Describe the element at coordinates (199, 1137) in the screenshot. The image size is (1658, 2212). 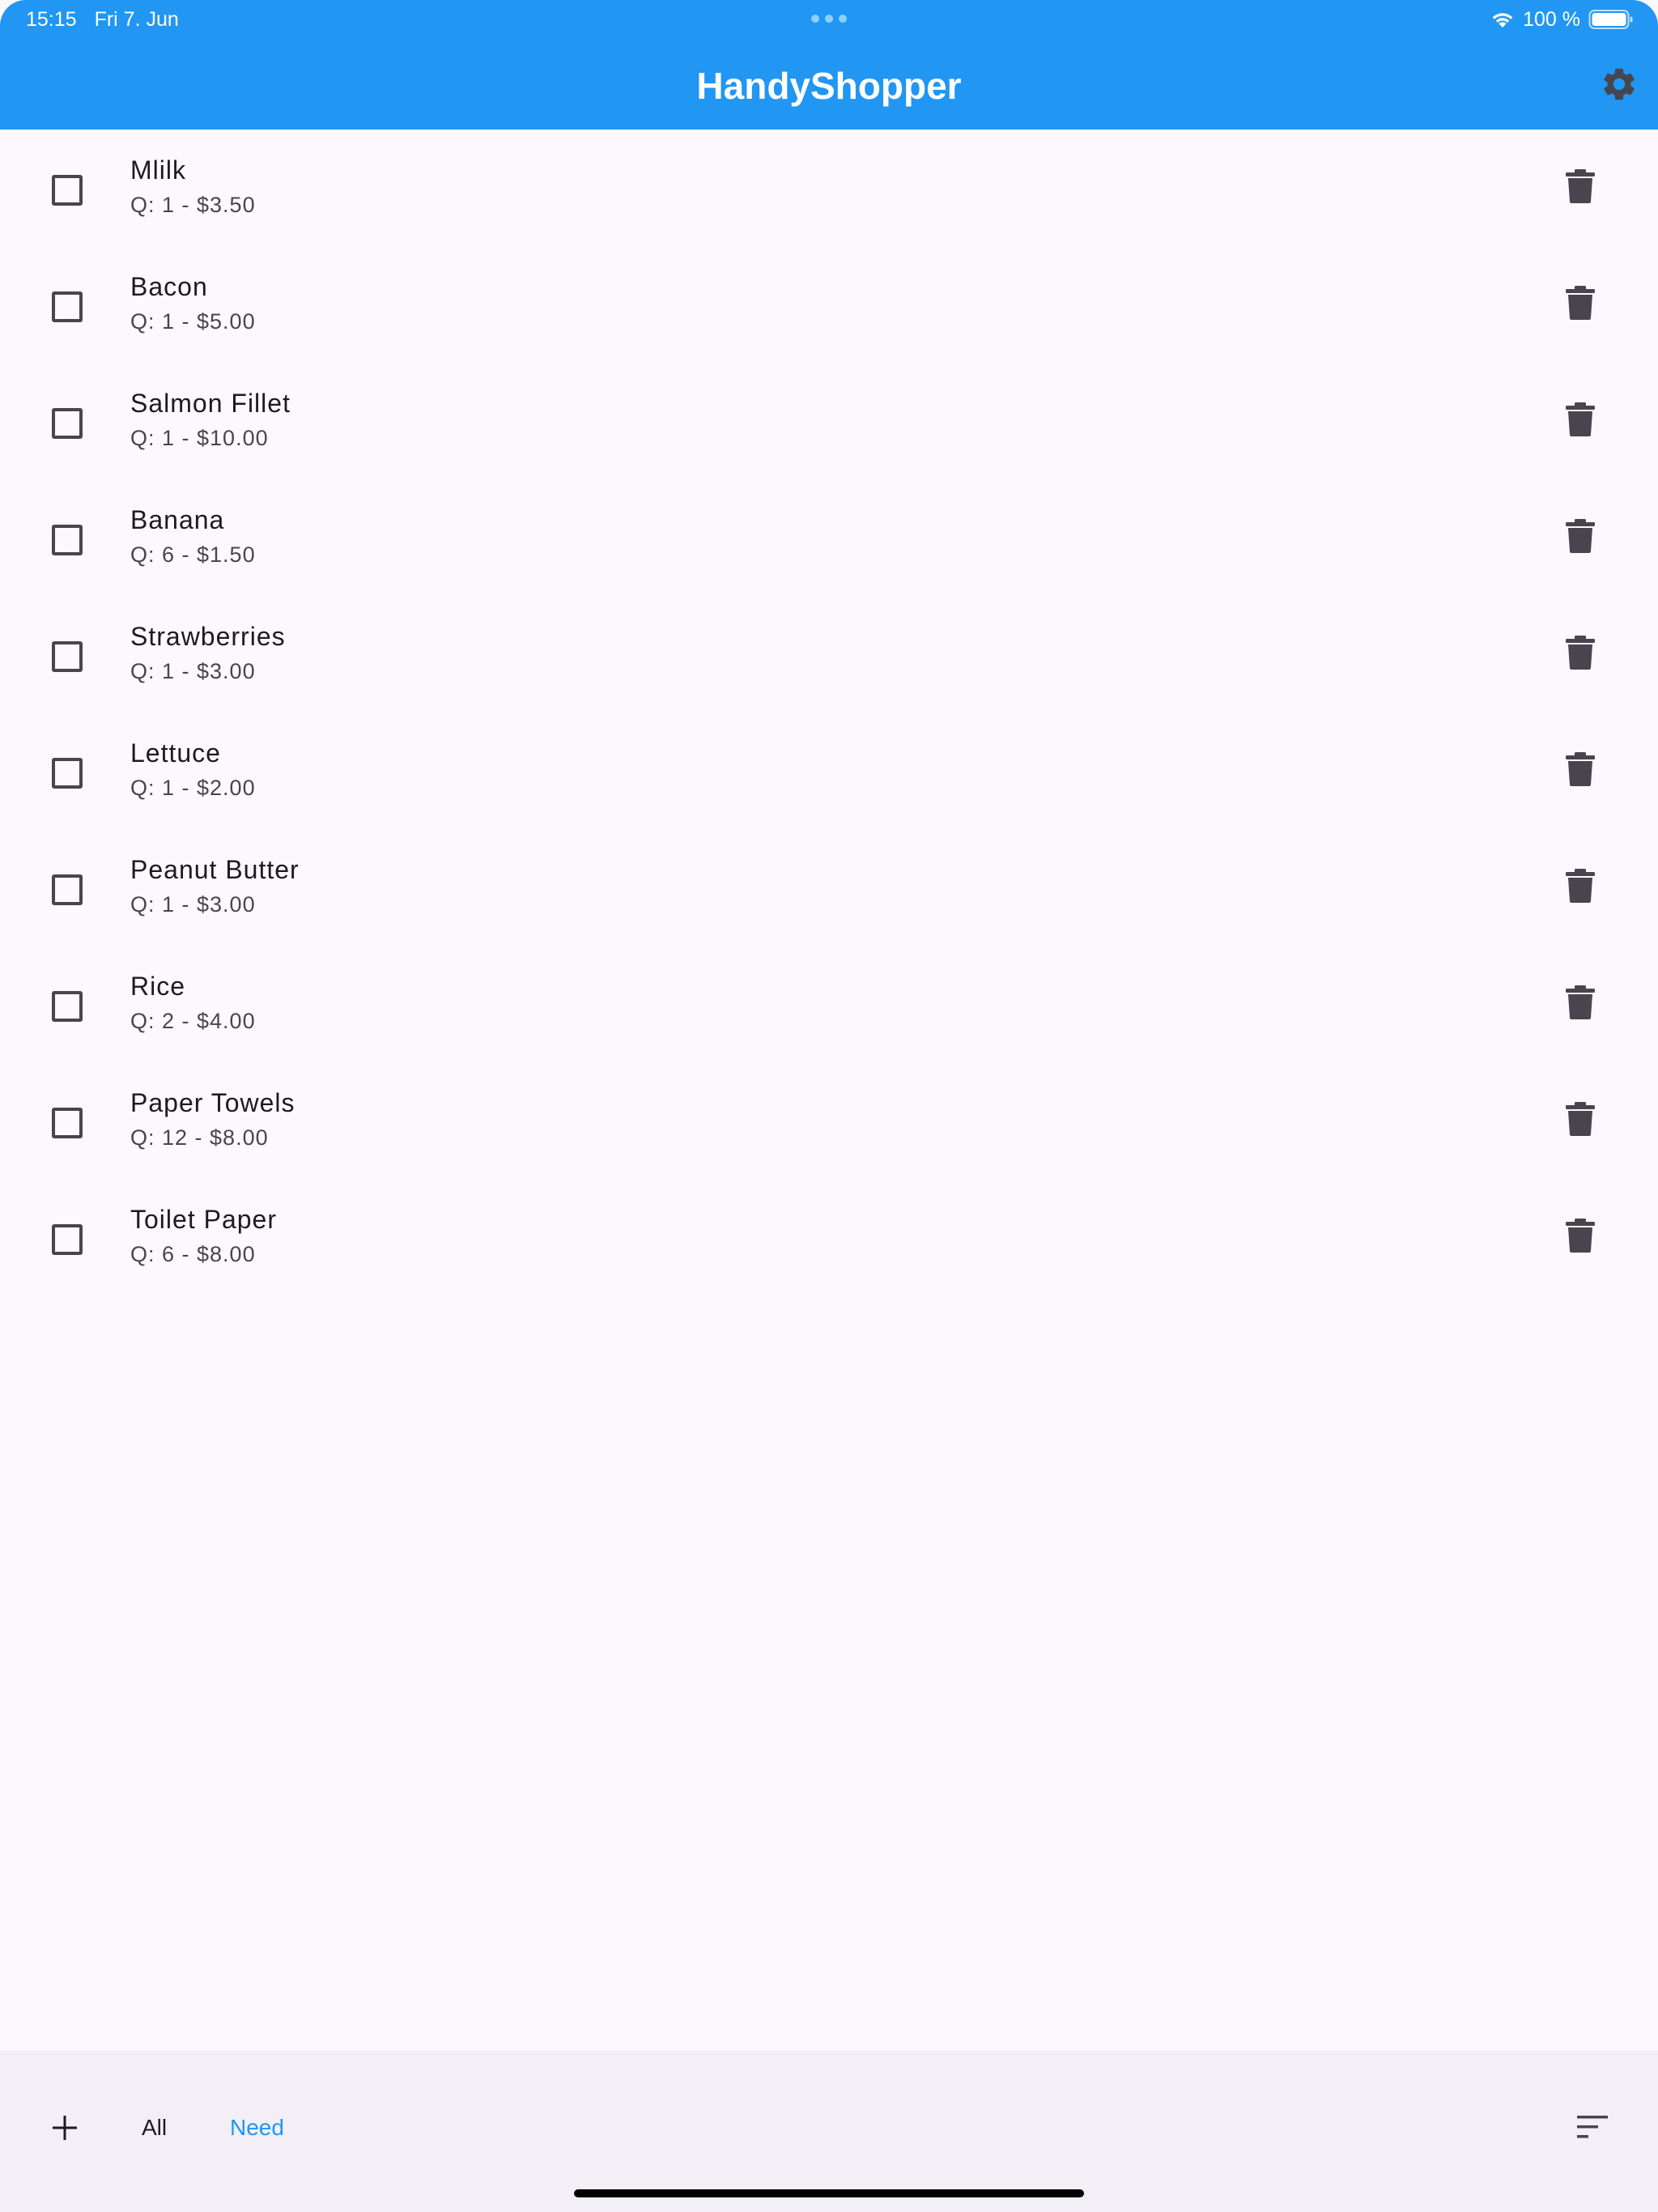
I see `item-quantity-price: Q: 12 - $8.00` at that location.